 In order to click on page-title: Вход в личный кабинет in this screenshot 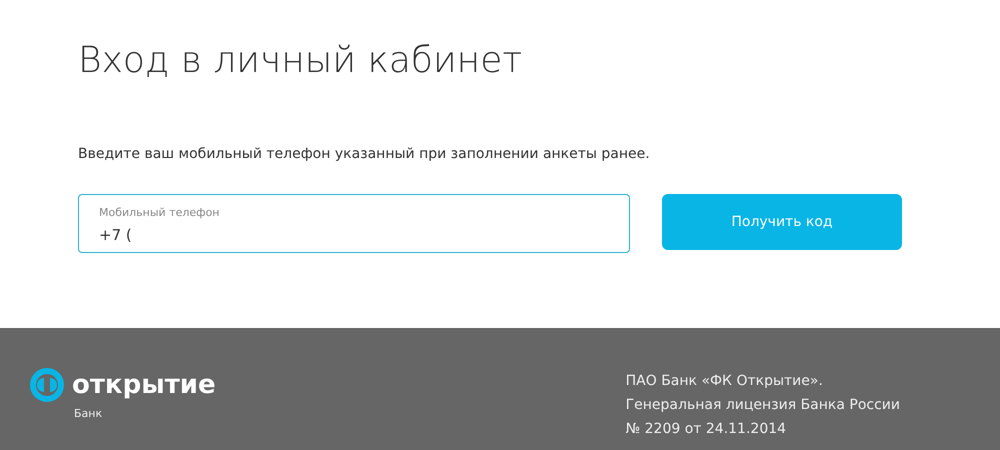, I will do `click(300, 61)`.